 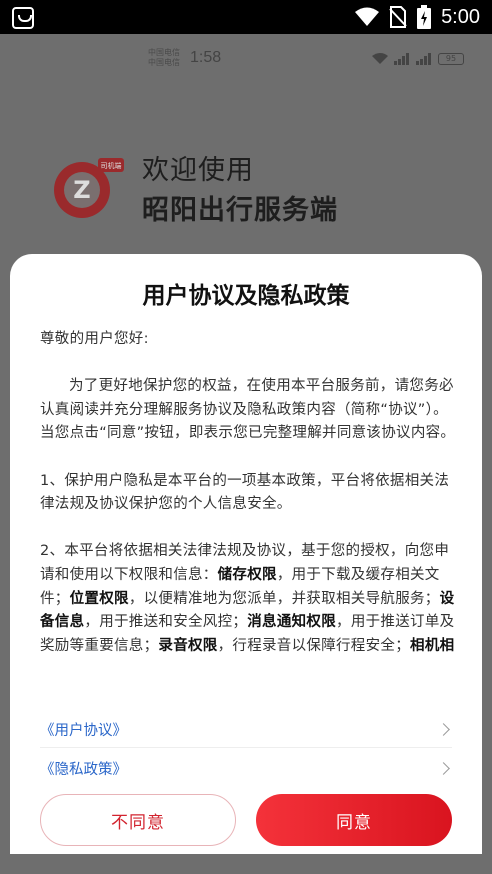 What do you see at coordinates (246, 64) in the screenshot?
I see `inner-status-bar: 中国电信 中国电信 1:58 95` at bounding box center [246, 64].